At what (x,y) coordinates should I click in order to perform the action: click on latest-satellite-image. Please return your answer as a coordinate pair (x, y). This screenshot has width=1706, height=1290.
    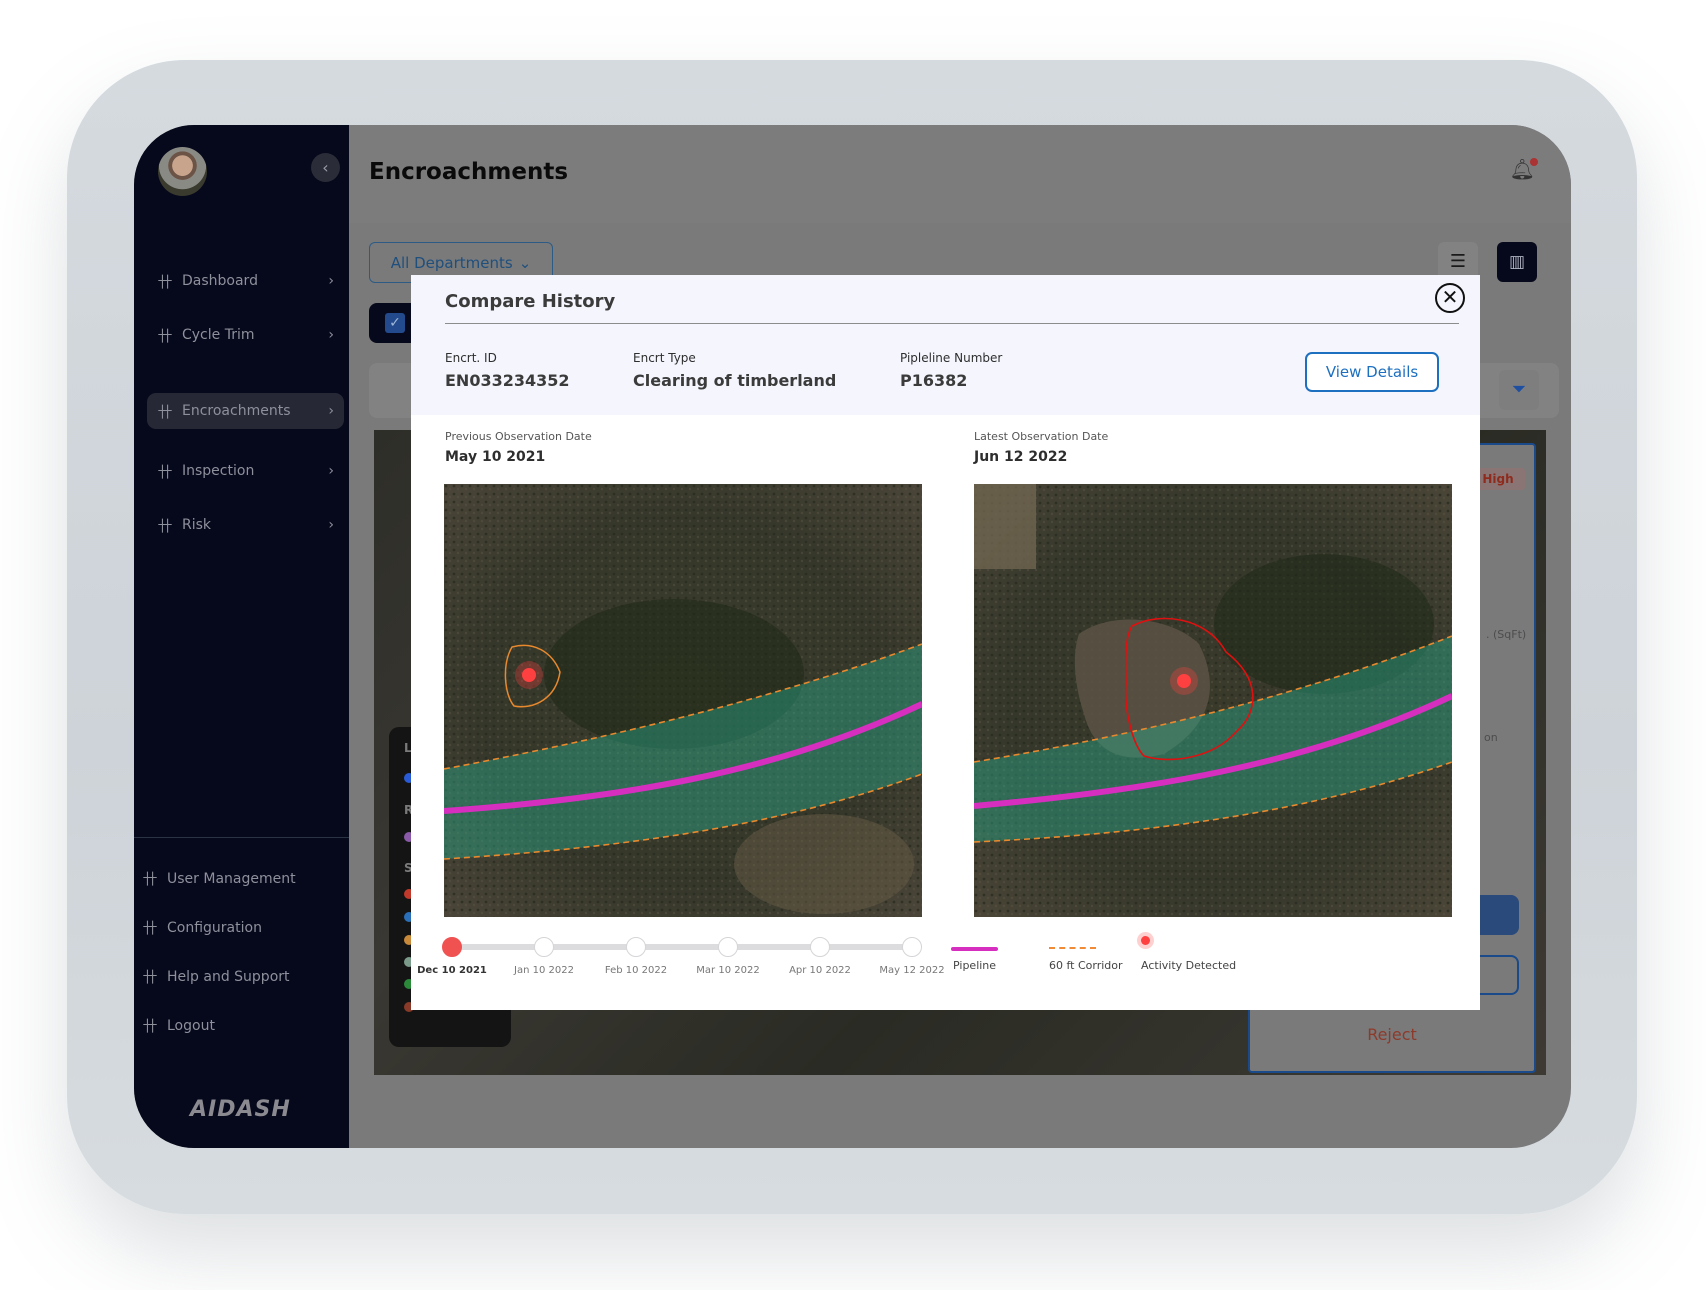
    Looking at the image, I should click on (1213, 700).